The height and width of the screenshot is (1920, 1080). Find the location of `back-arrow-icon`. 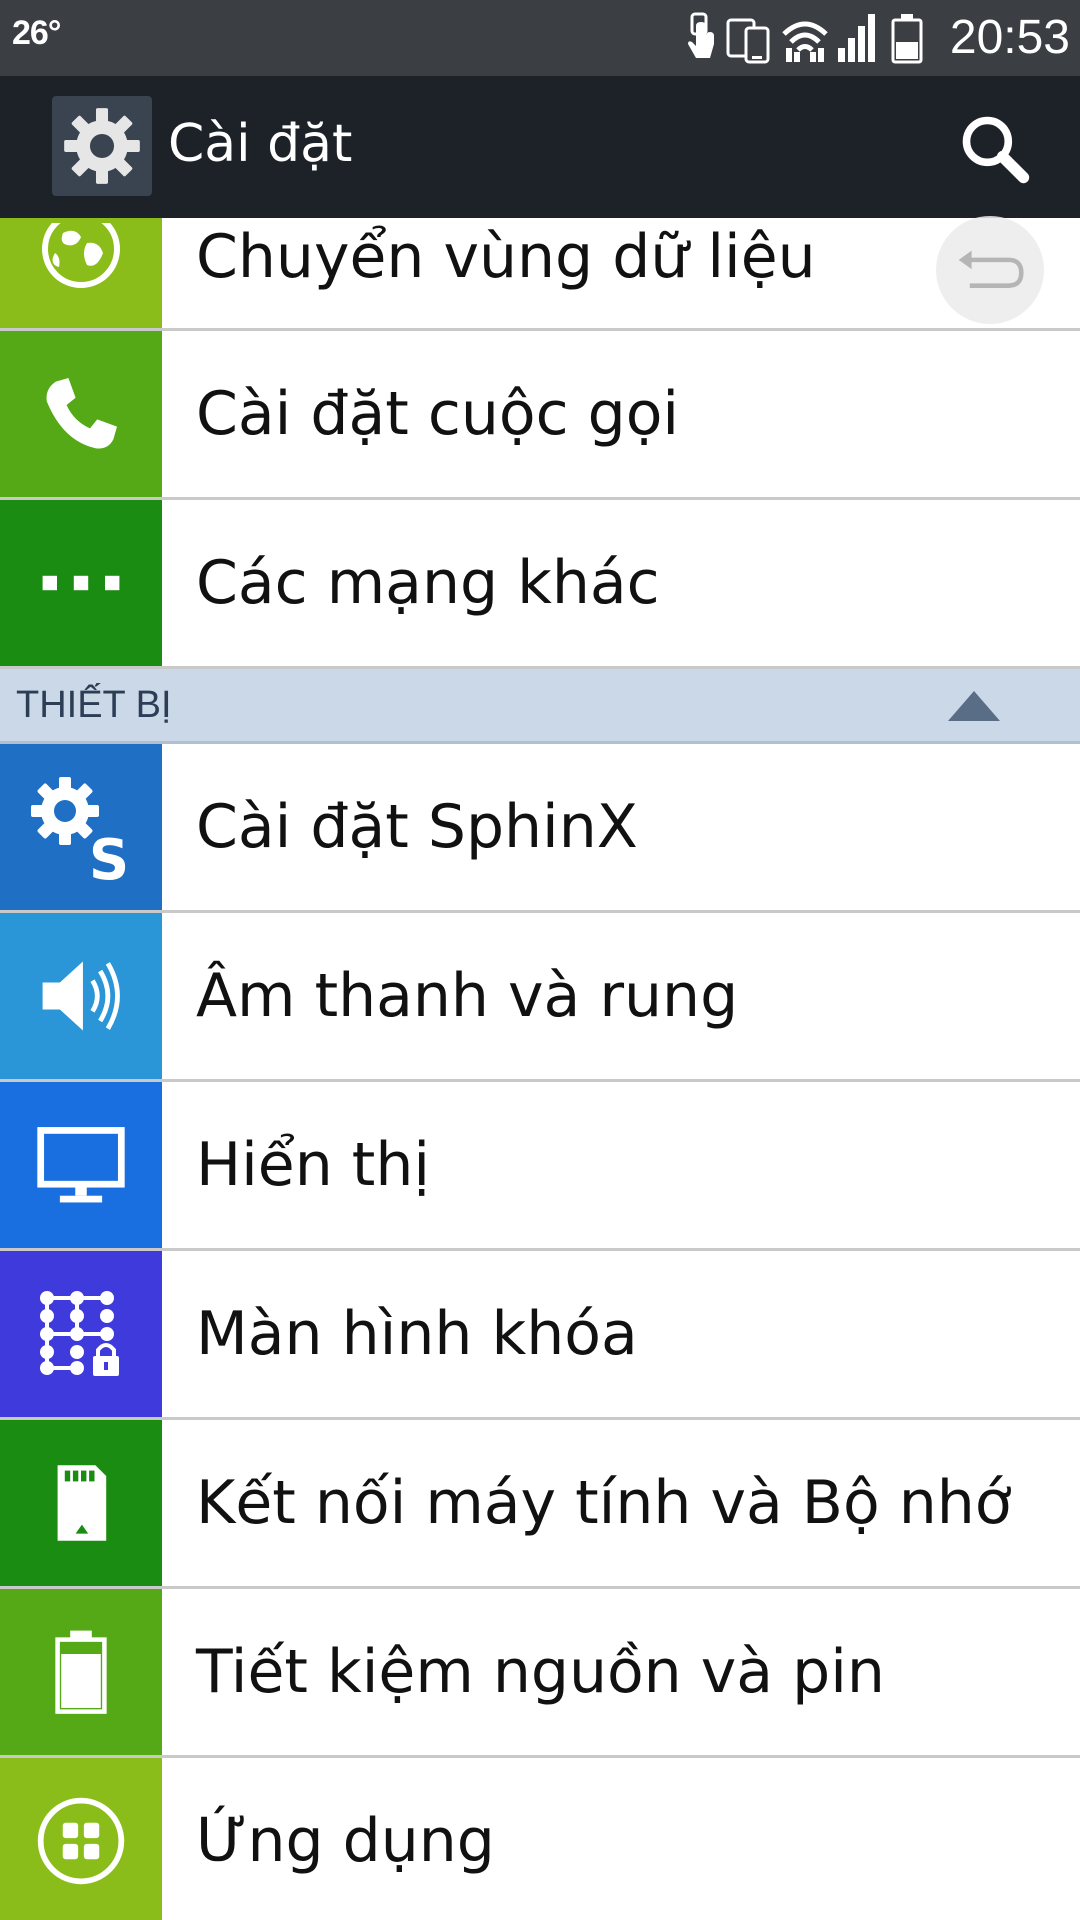

back-arrow-icon is located at coordinates (991, 269).